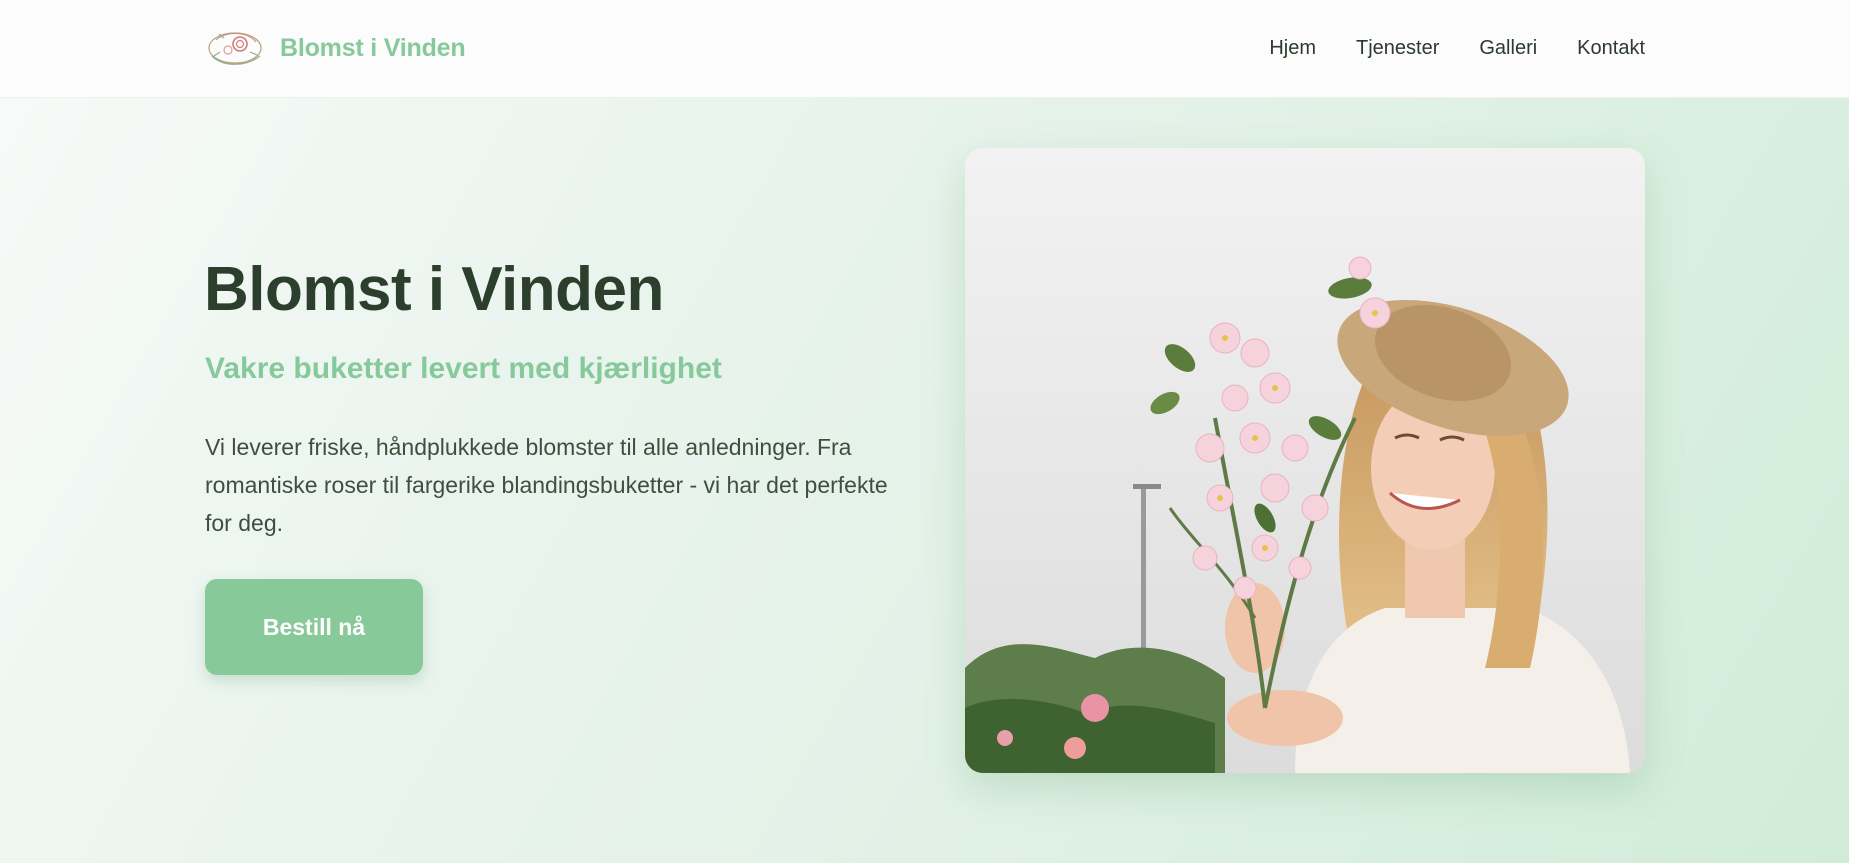 This screenshot has height=863, width=1849. I want to click on nav-link-galleri: Galleri, so click(1508, 48).